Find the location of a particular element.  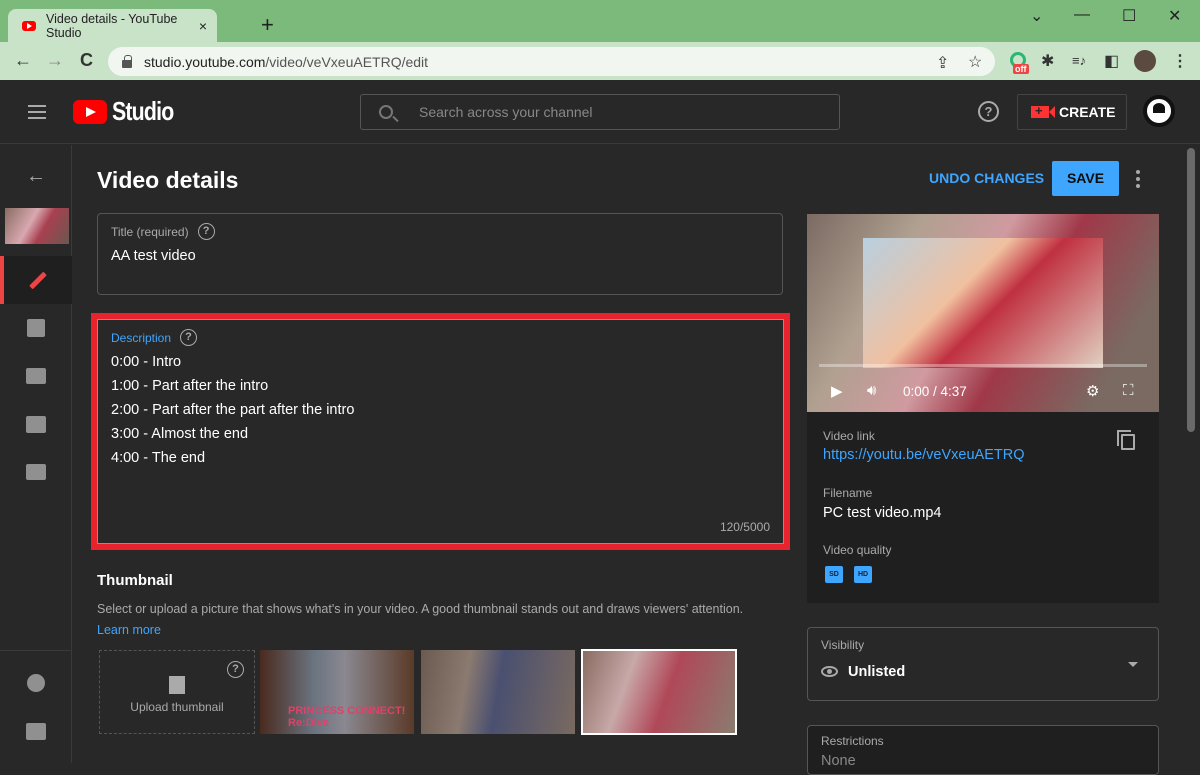

tab-search-icon: ⌄ is located at coordinates (1036, 16).